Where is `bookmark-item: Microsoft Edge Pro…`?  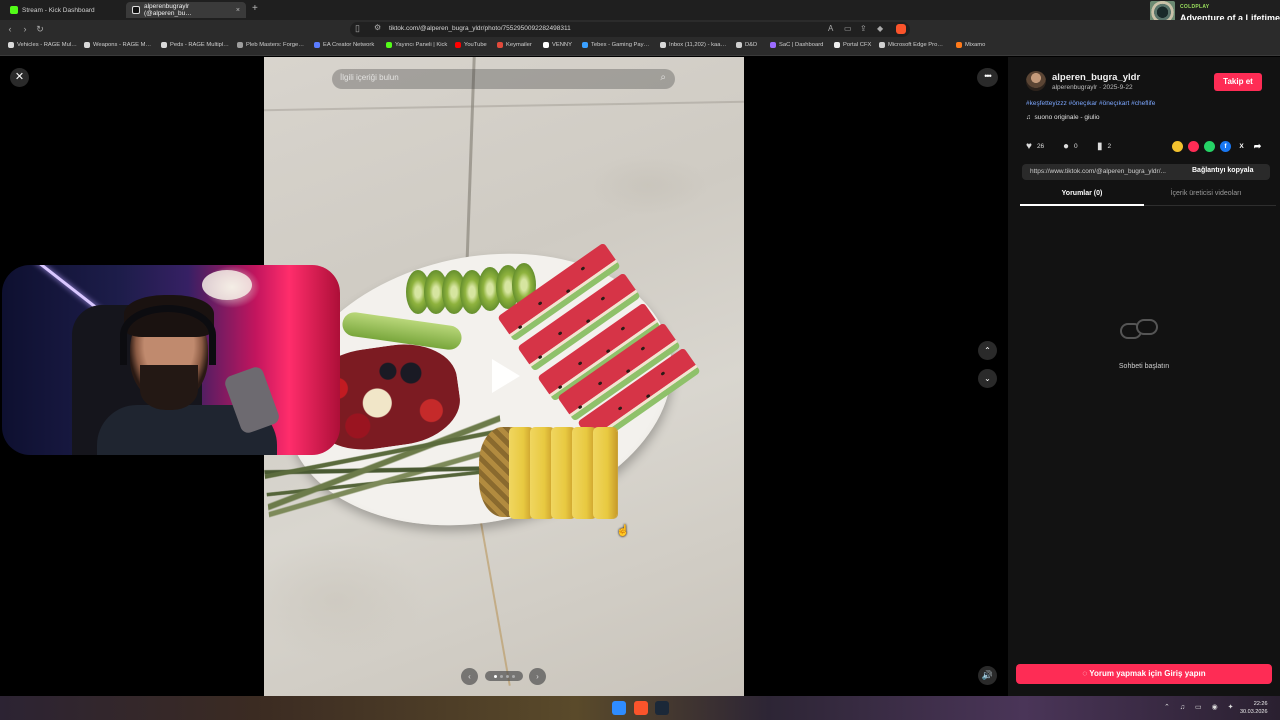
bookmark-item: Microsoft Edge Pro… is located at coordinates (911, 45).